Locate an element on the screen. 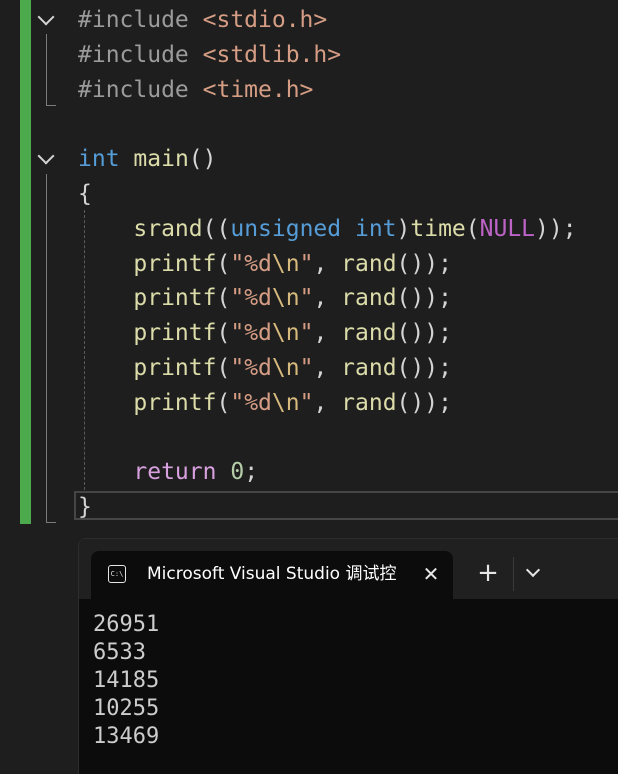  code-line: #include <time.h> is located at coordinates (195, 90).